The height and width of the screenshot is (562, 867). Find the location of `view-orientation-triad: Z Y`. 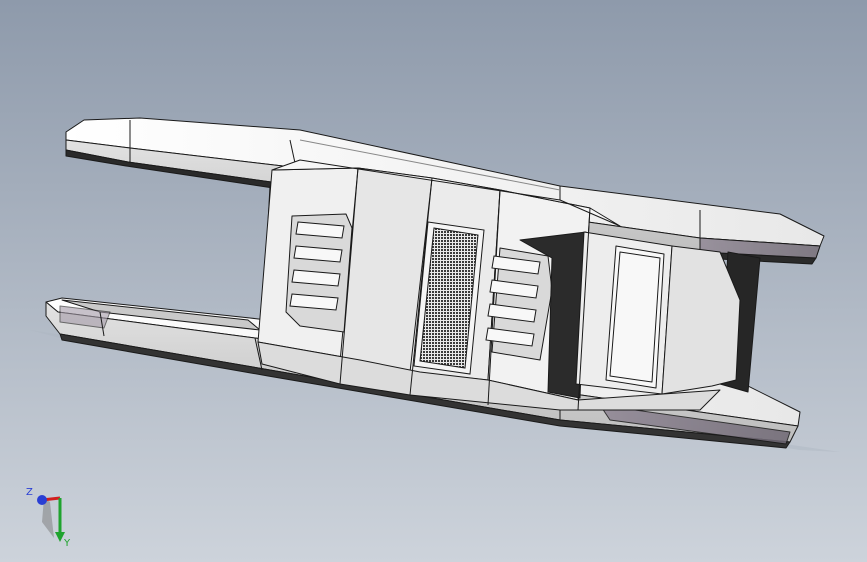

view-orientation-triad: Z Y is located at coordinates (50, 513).